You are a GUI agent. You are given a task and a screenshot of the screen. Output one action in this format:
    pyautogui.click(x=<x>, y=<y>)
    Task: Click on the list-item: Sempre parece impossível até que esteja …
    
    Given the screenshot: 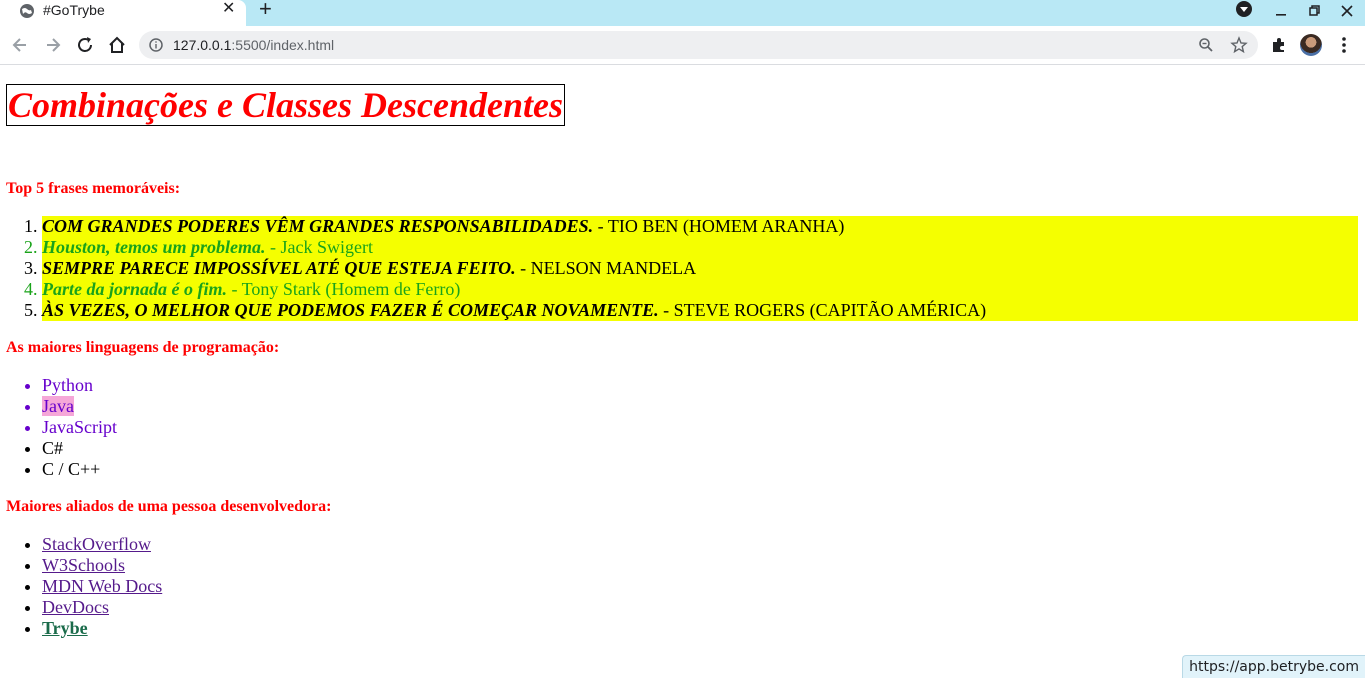 What is the action you would take?
    pyautogui.click(x=700, y=268)
    